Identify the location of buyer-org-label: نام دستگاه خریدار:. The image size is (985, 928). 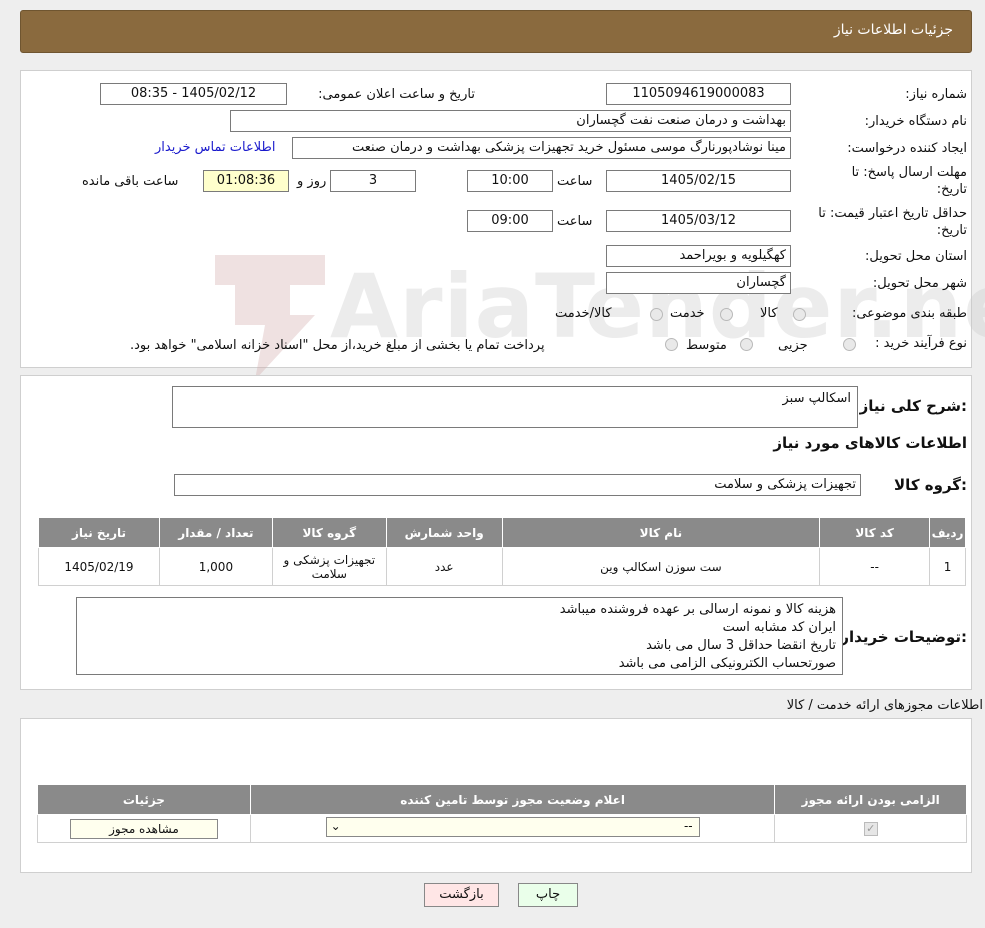
(915, 121).